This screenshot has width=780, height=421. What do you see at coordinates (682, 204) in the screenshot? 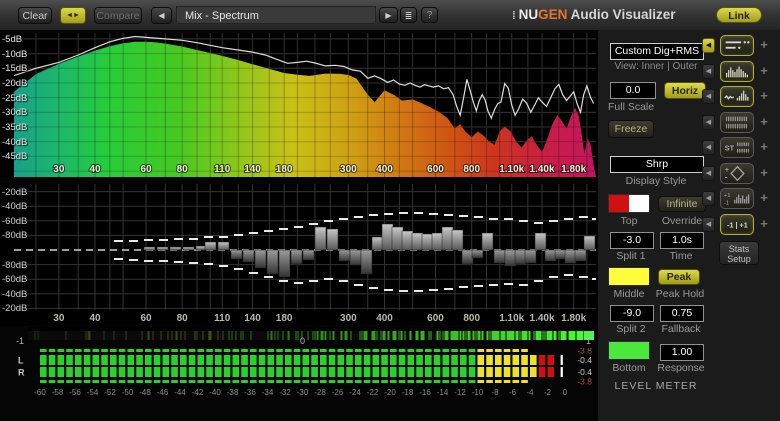
I see `override-button: Infinite` at bounding box center [682, 204].